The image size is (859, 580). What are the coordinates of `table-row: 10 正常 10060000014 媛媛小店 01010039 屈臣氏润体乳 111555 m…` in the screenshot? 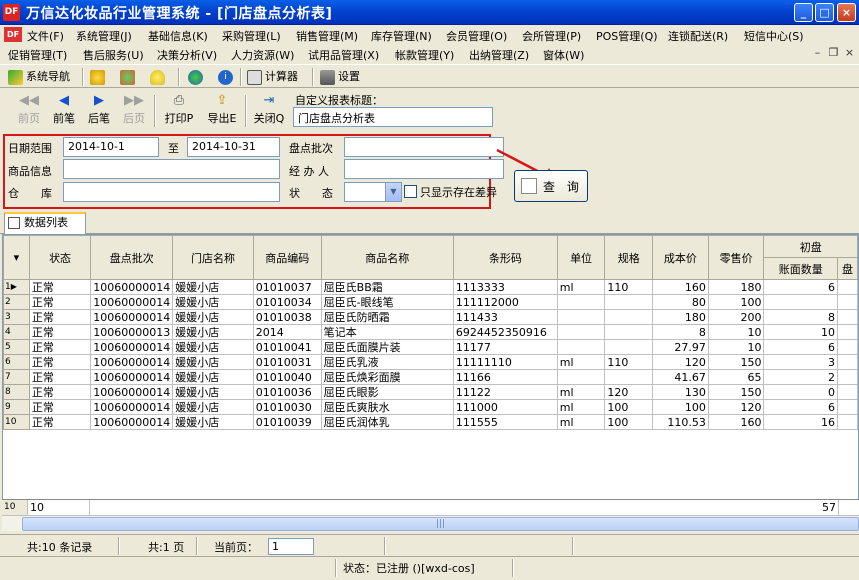 It's located at (430, 422).